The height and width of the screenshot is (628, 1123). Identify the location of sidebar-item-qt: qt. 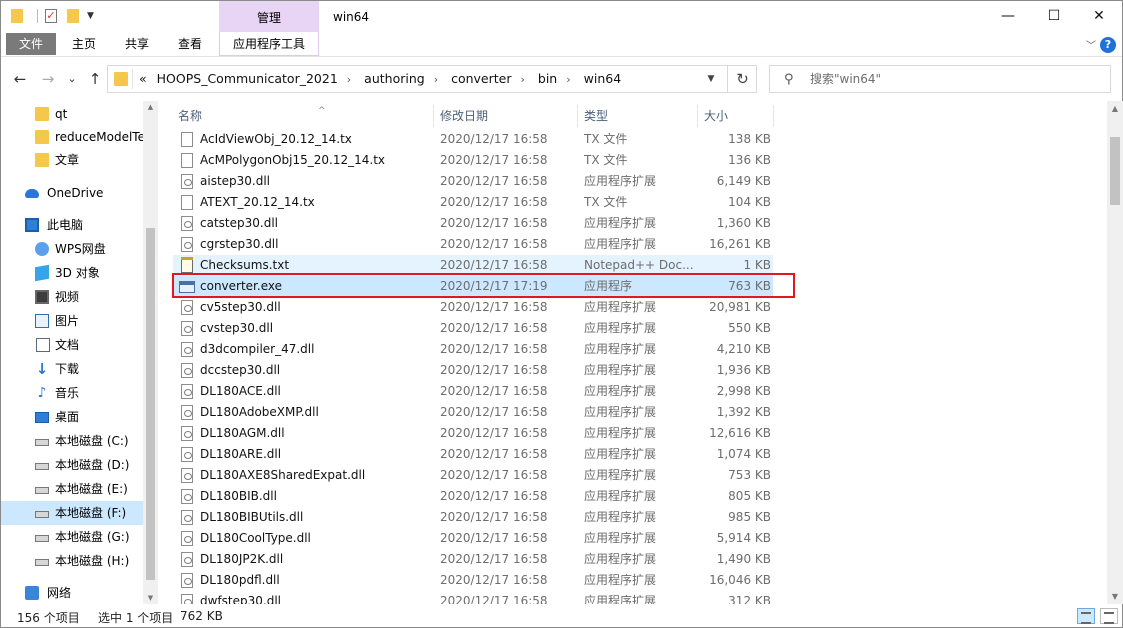
(72, 114).